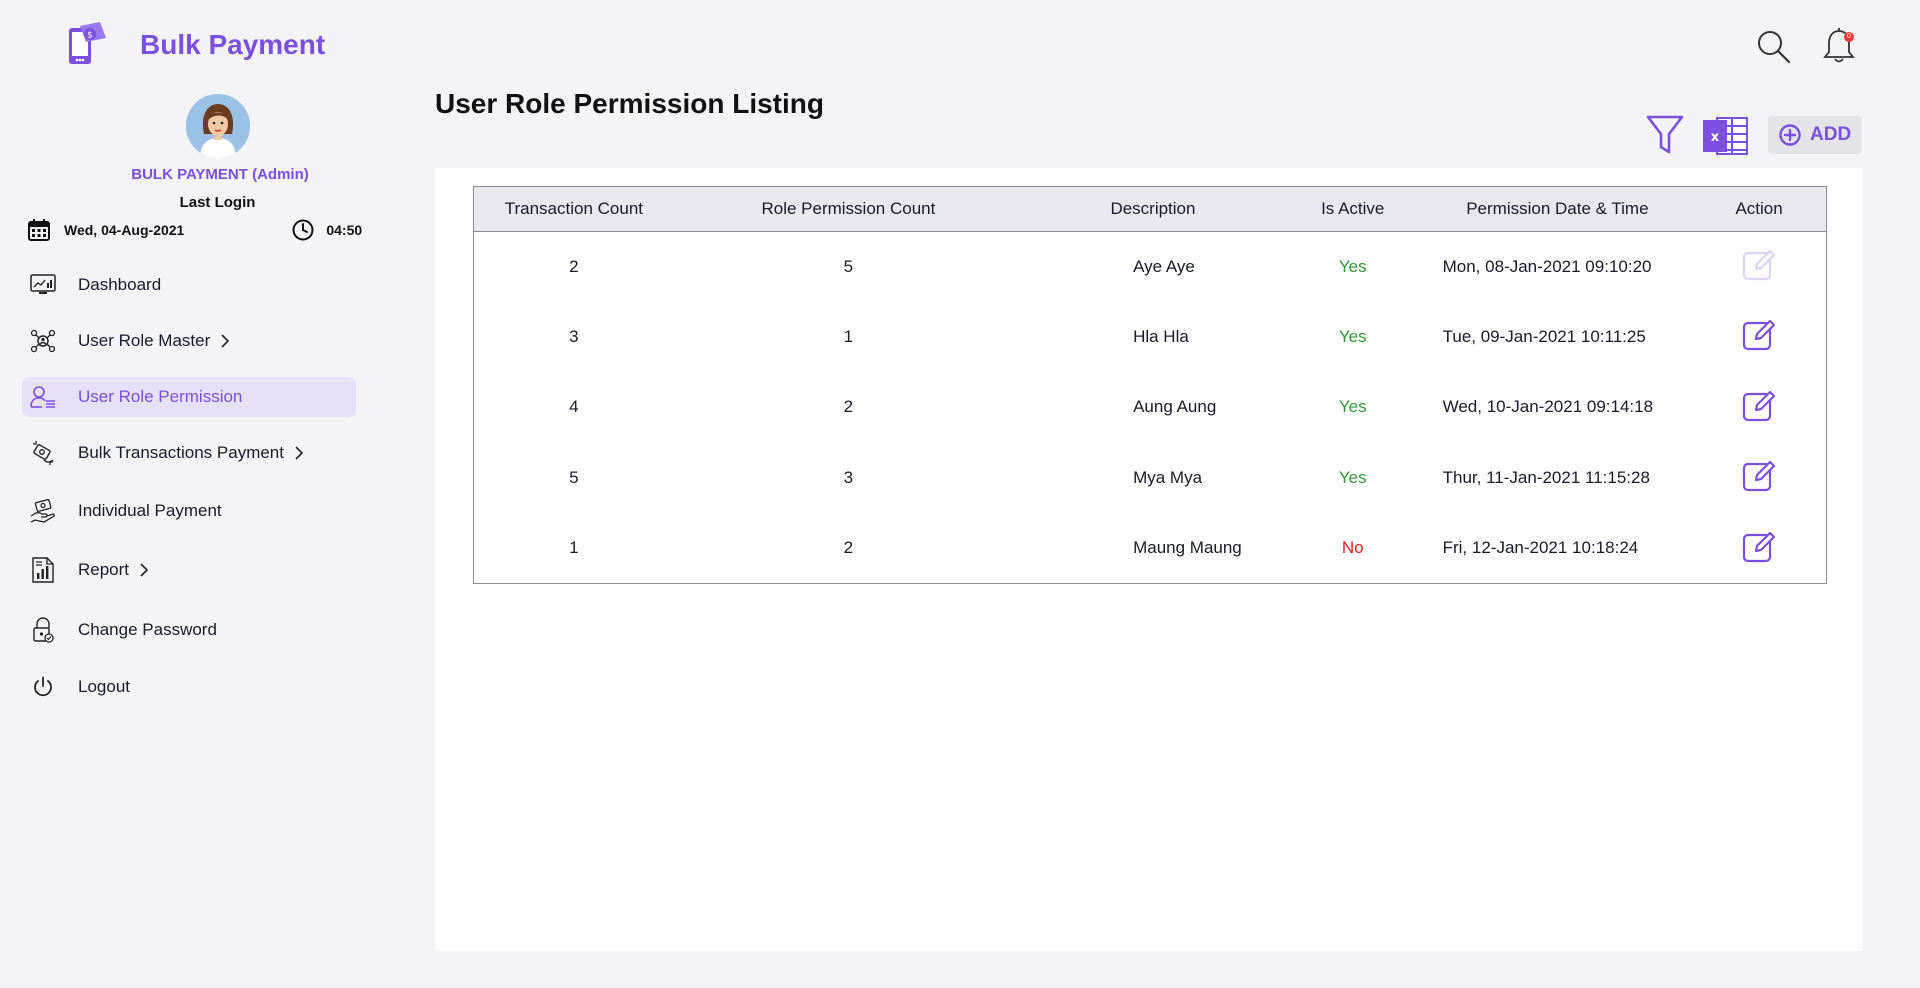  I want to click on sidebar-item-report: Report, so click(189, 570).